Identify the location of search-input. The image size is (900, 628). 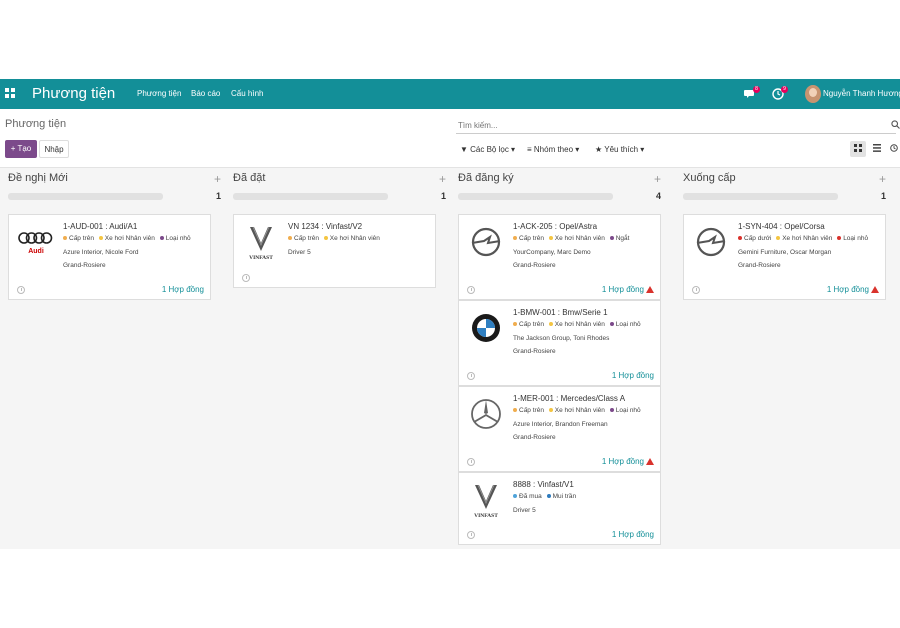
(676, 125).